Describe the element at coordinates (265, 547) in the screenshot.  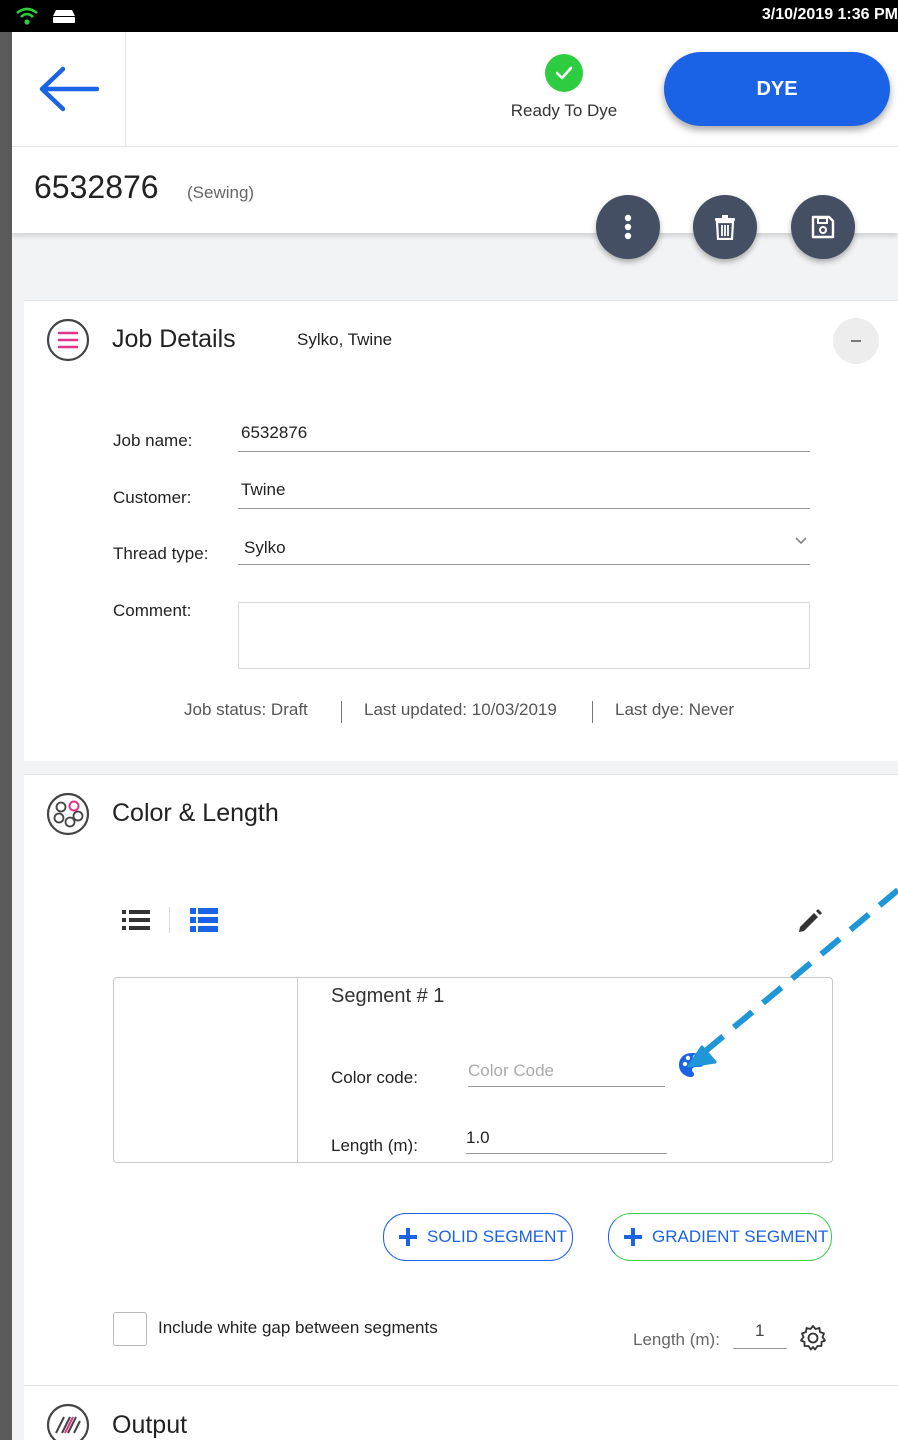
I see `thread-type-value: Sylko` at that location.